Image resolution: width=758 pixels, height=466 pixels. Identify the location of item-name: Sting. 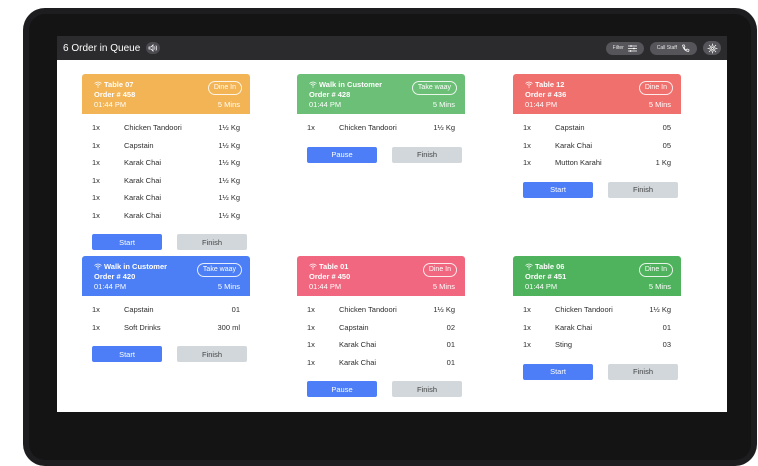
(564, 344).